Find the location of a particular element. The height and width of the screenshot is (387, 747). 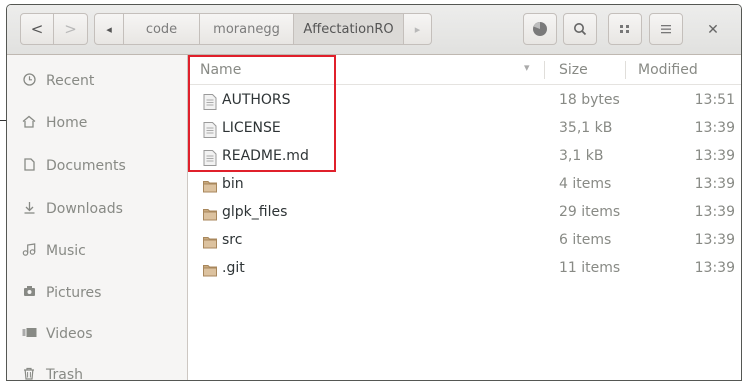

hamburger-menu-icon is located at coordinates (666, 29).